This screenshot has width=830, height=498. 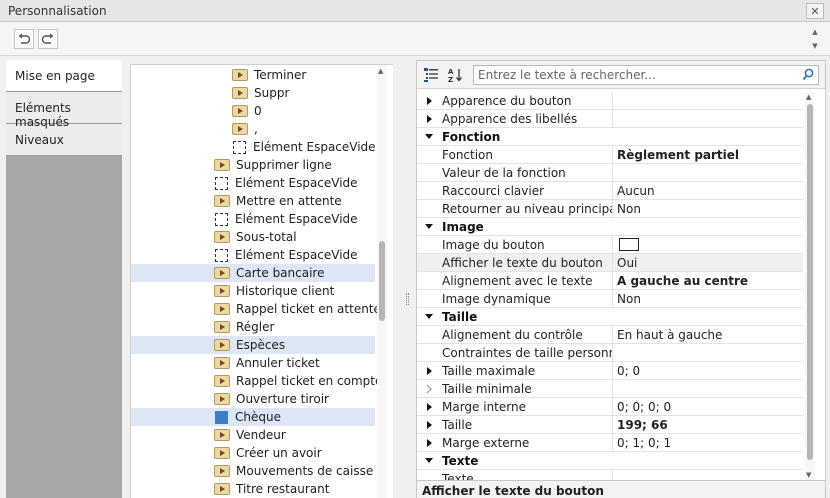 I want to click on alphabetical-view-button: A Z, so click(x=455, y=75).